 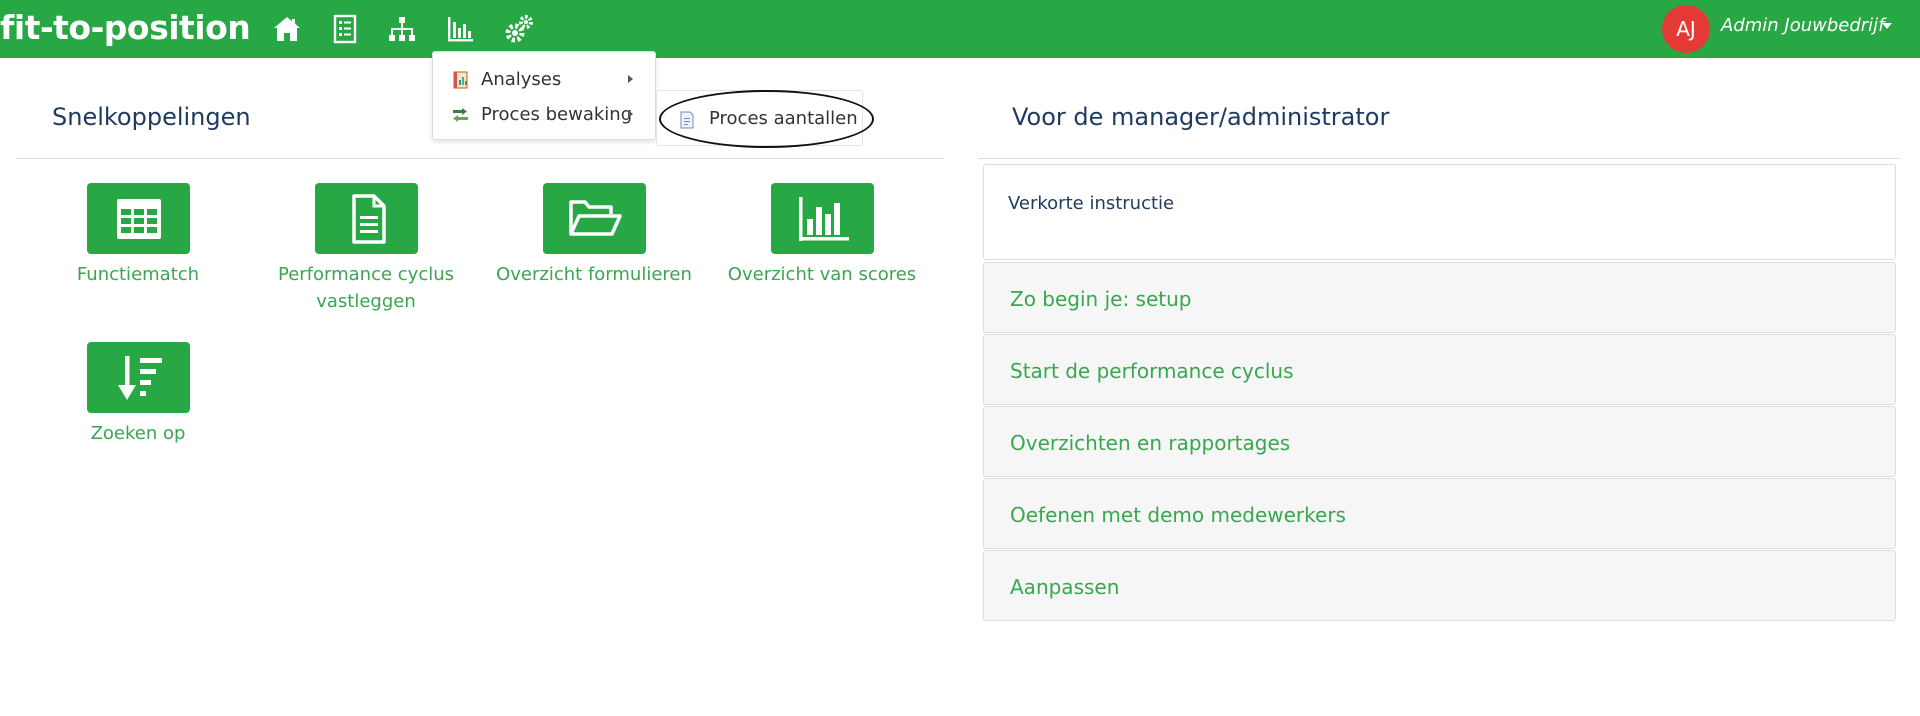 I want to click on menu-item-proces-bewaking: Proces bewaking, so click(x=544, y=114).